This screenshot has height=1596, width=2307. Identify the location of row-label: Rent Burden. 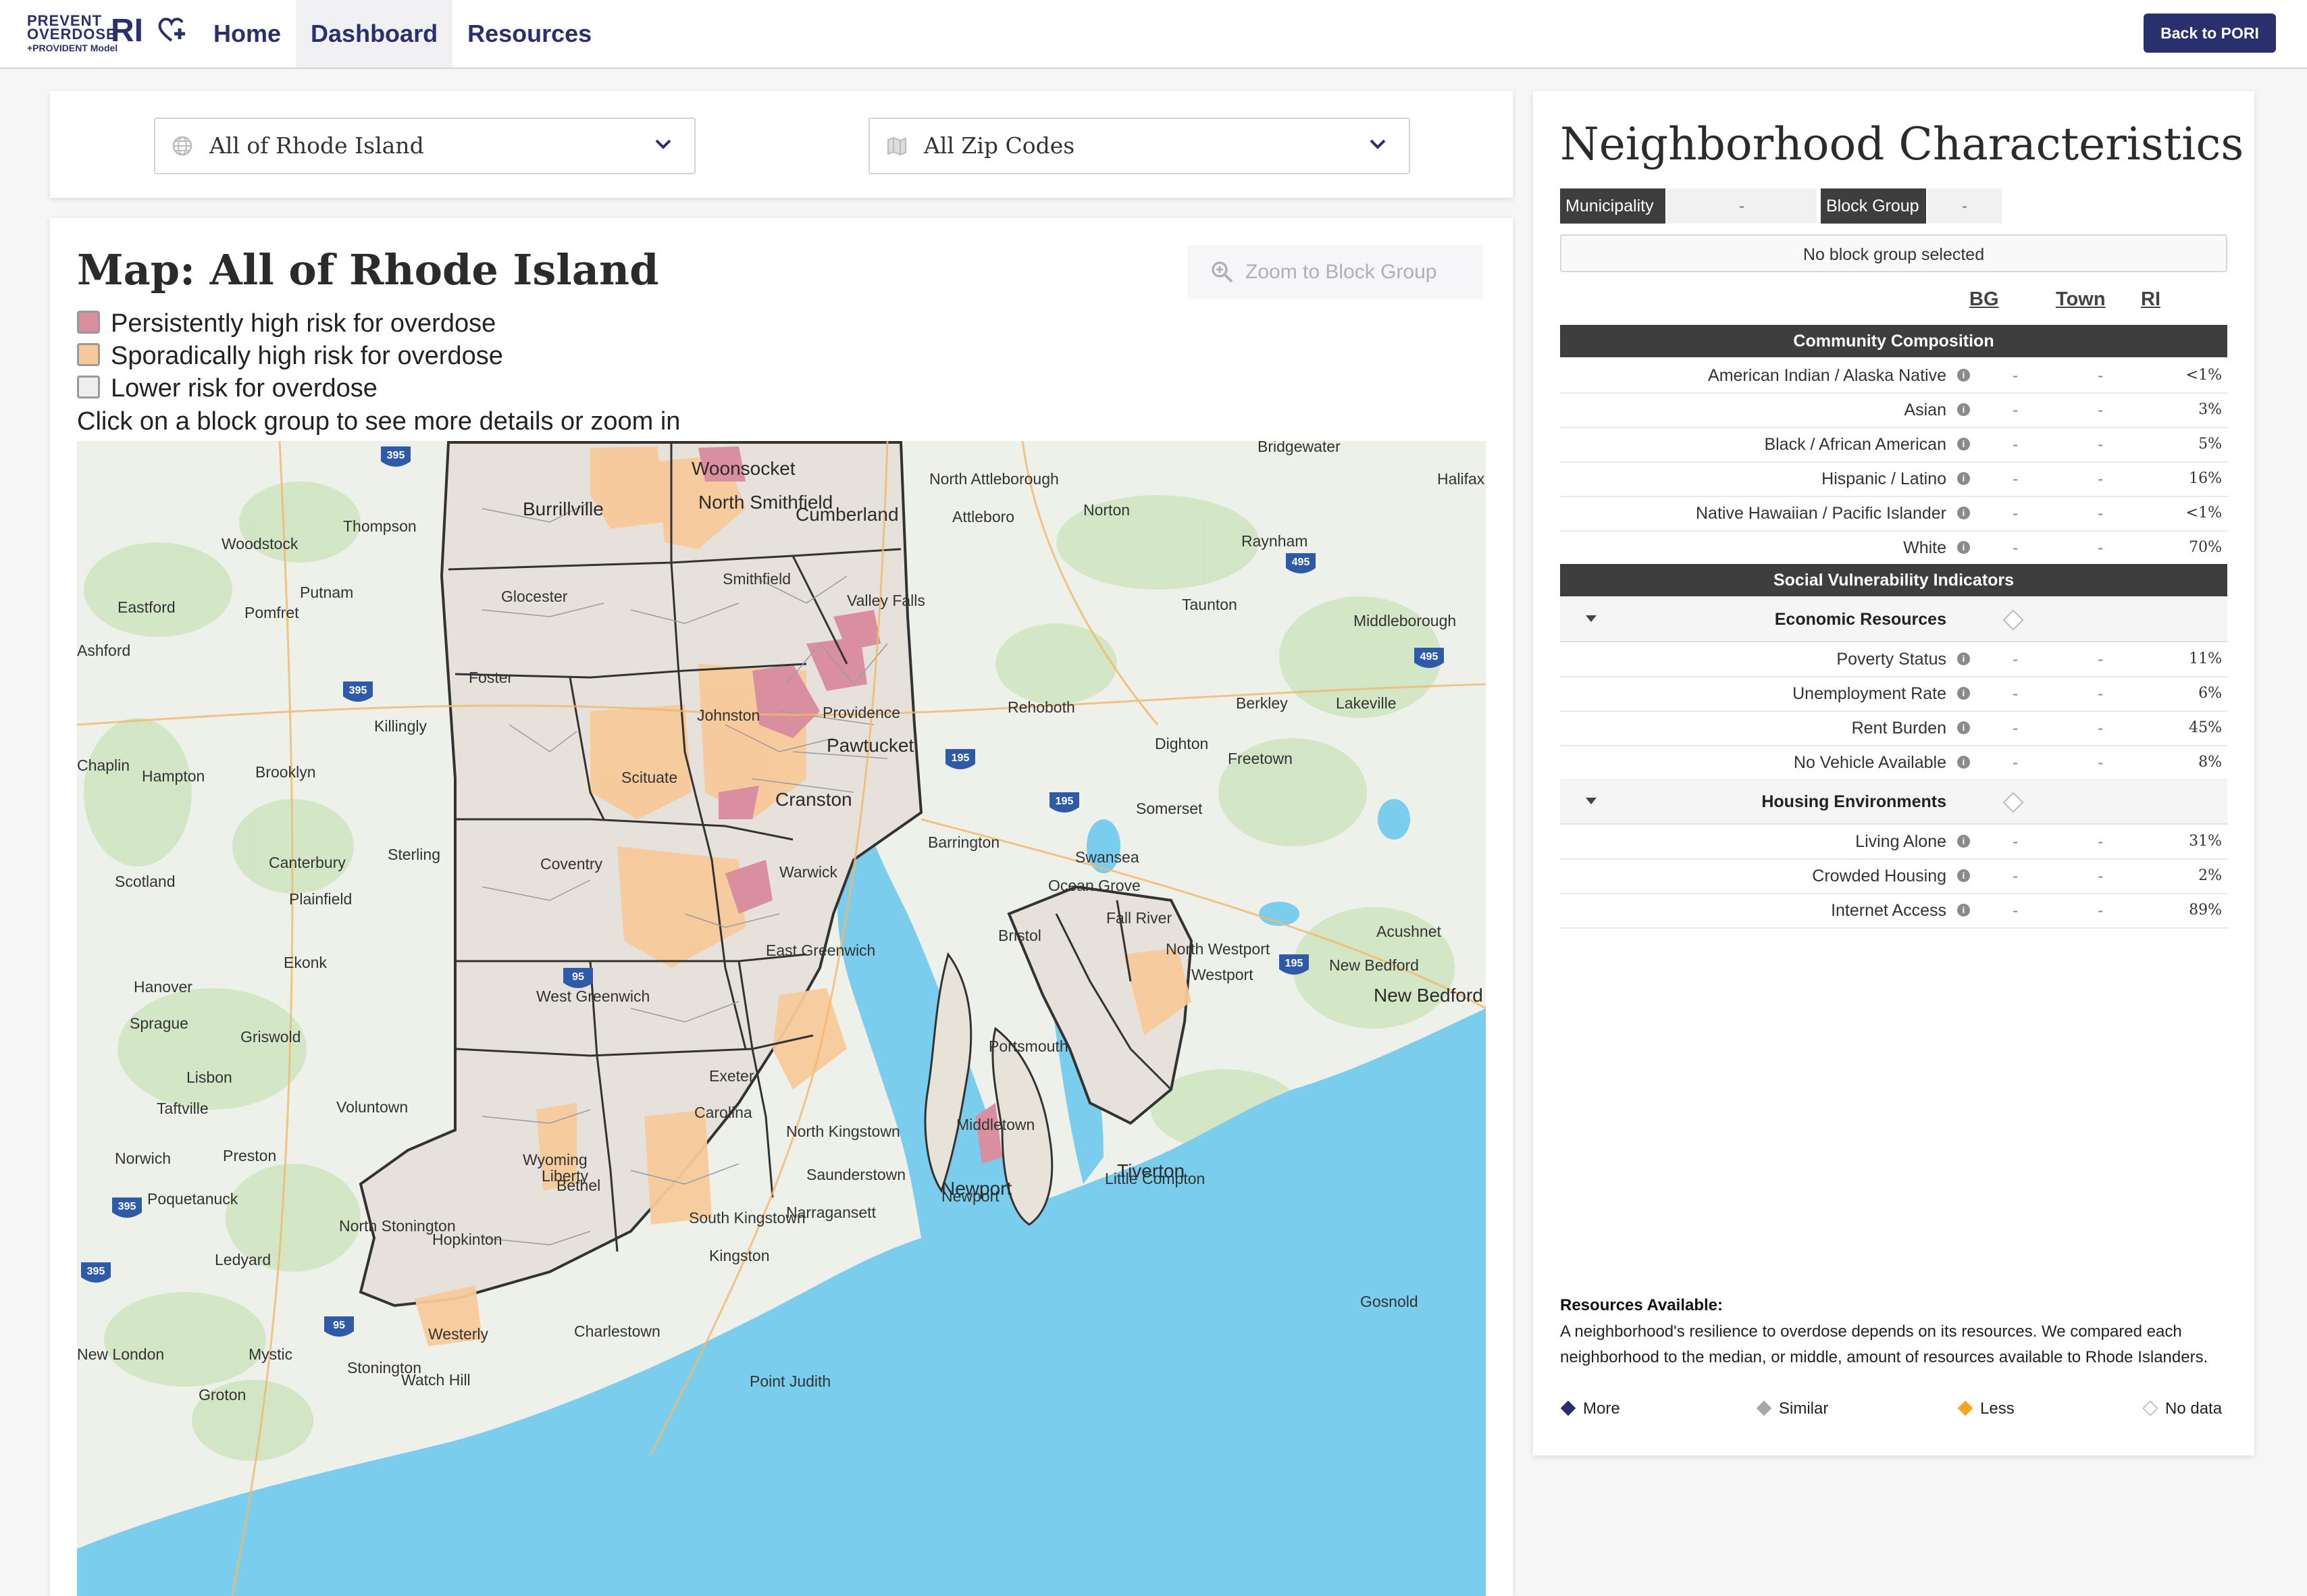
(1898, 728).